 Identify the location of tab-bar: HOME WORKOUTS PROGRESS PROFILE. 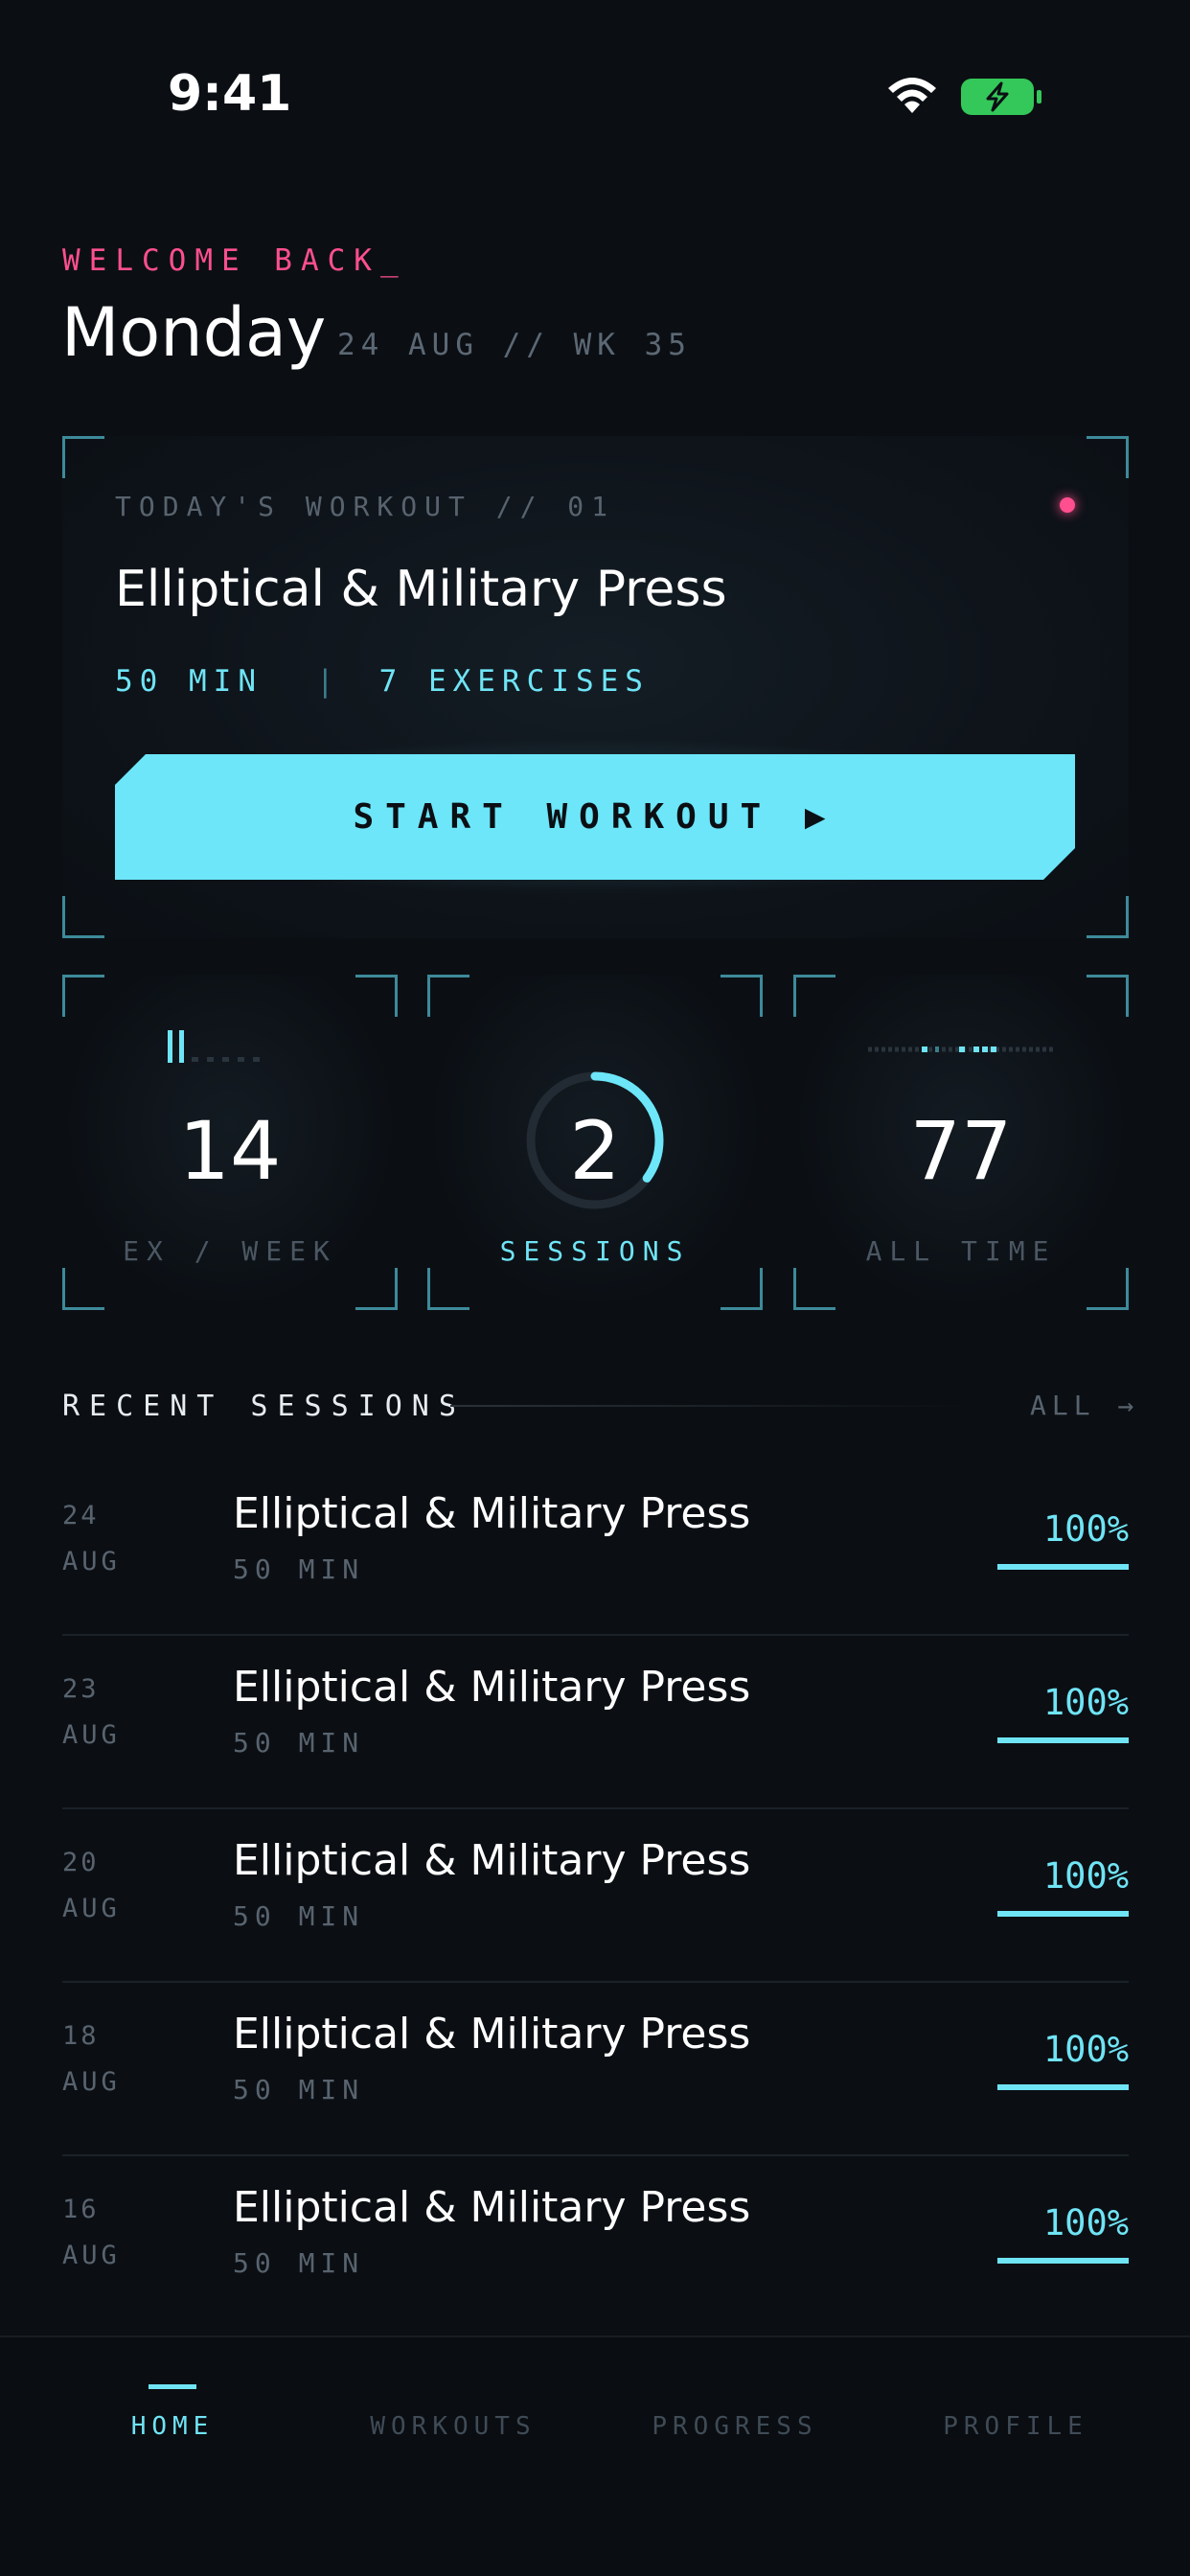
(595, 2455).